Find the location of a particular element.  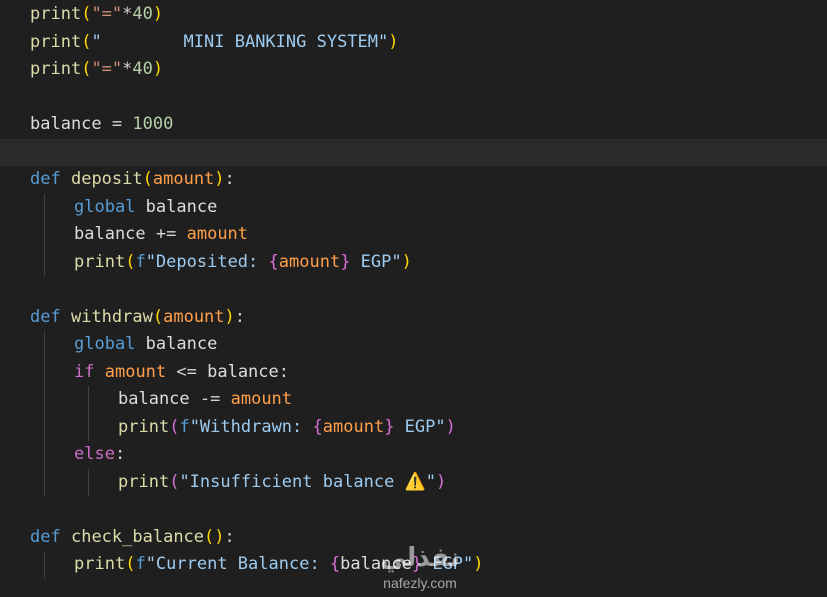

code-token: if is located at coordinates (84, 371).